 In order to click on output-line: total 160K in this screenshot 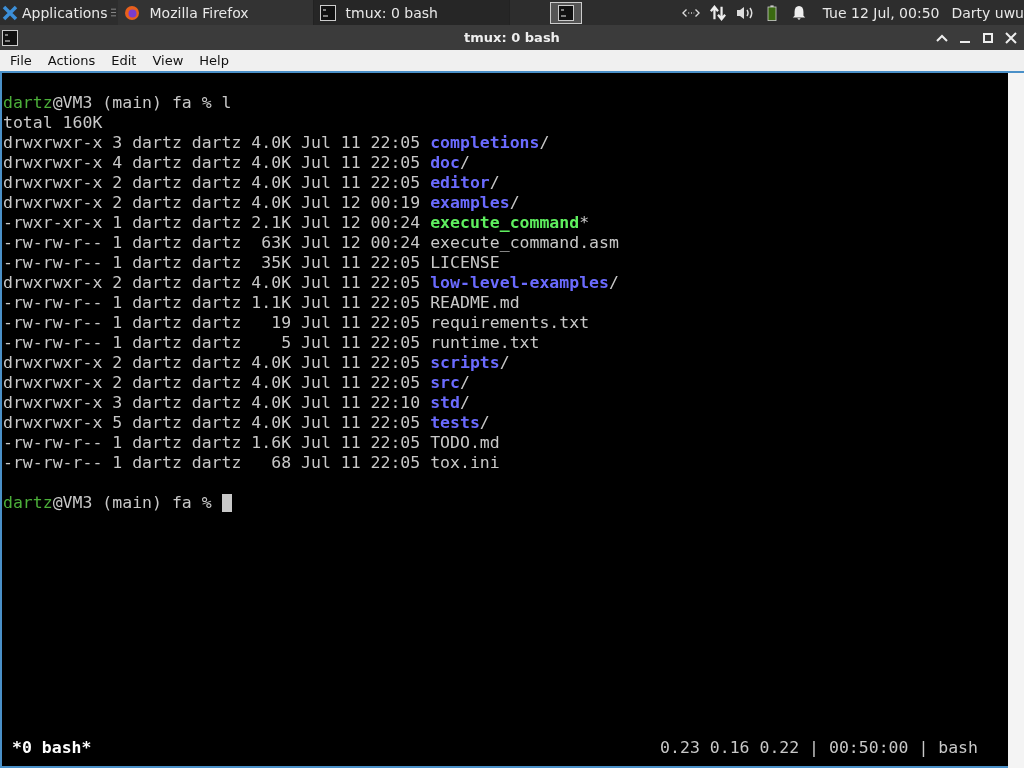, I will do `click(53, 123)`.